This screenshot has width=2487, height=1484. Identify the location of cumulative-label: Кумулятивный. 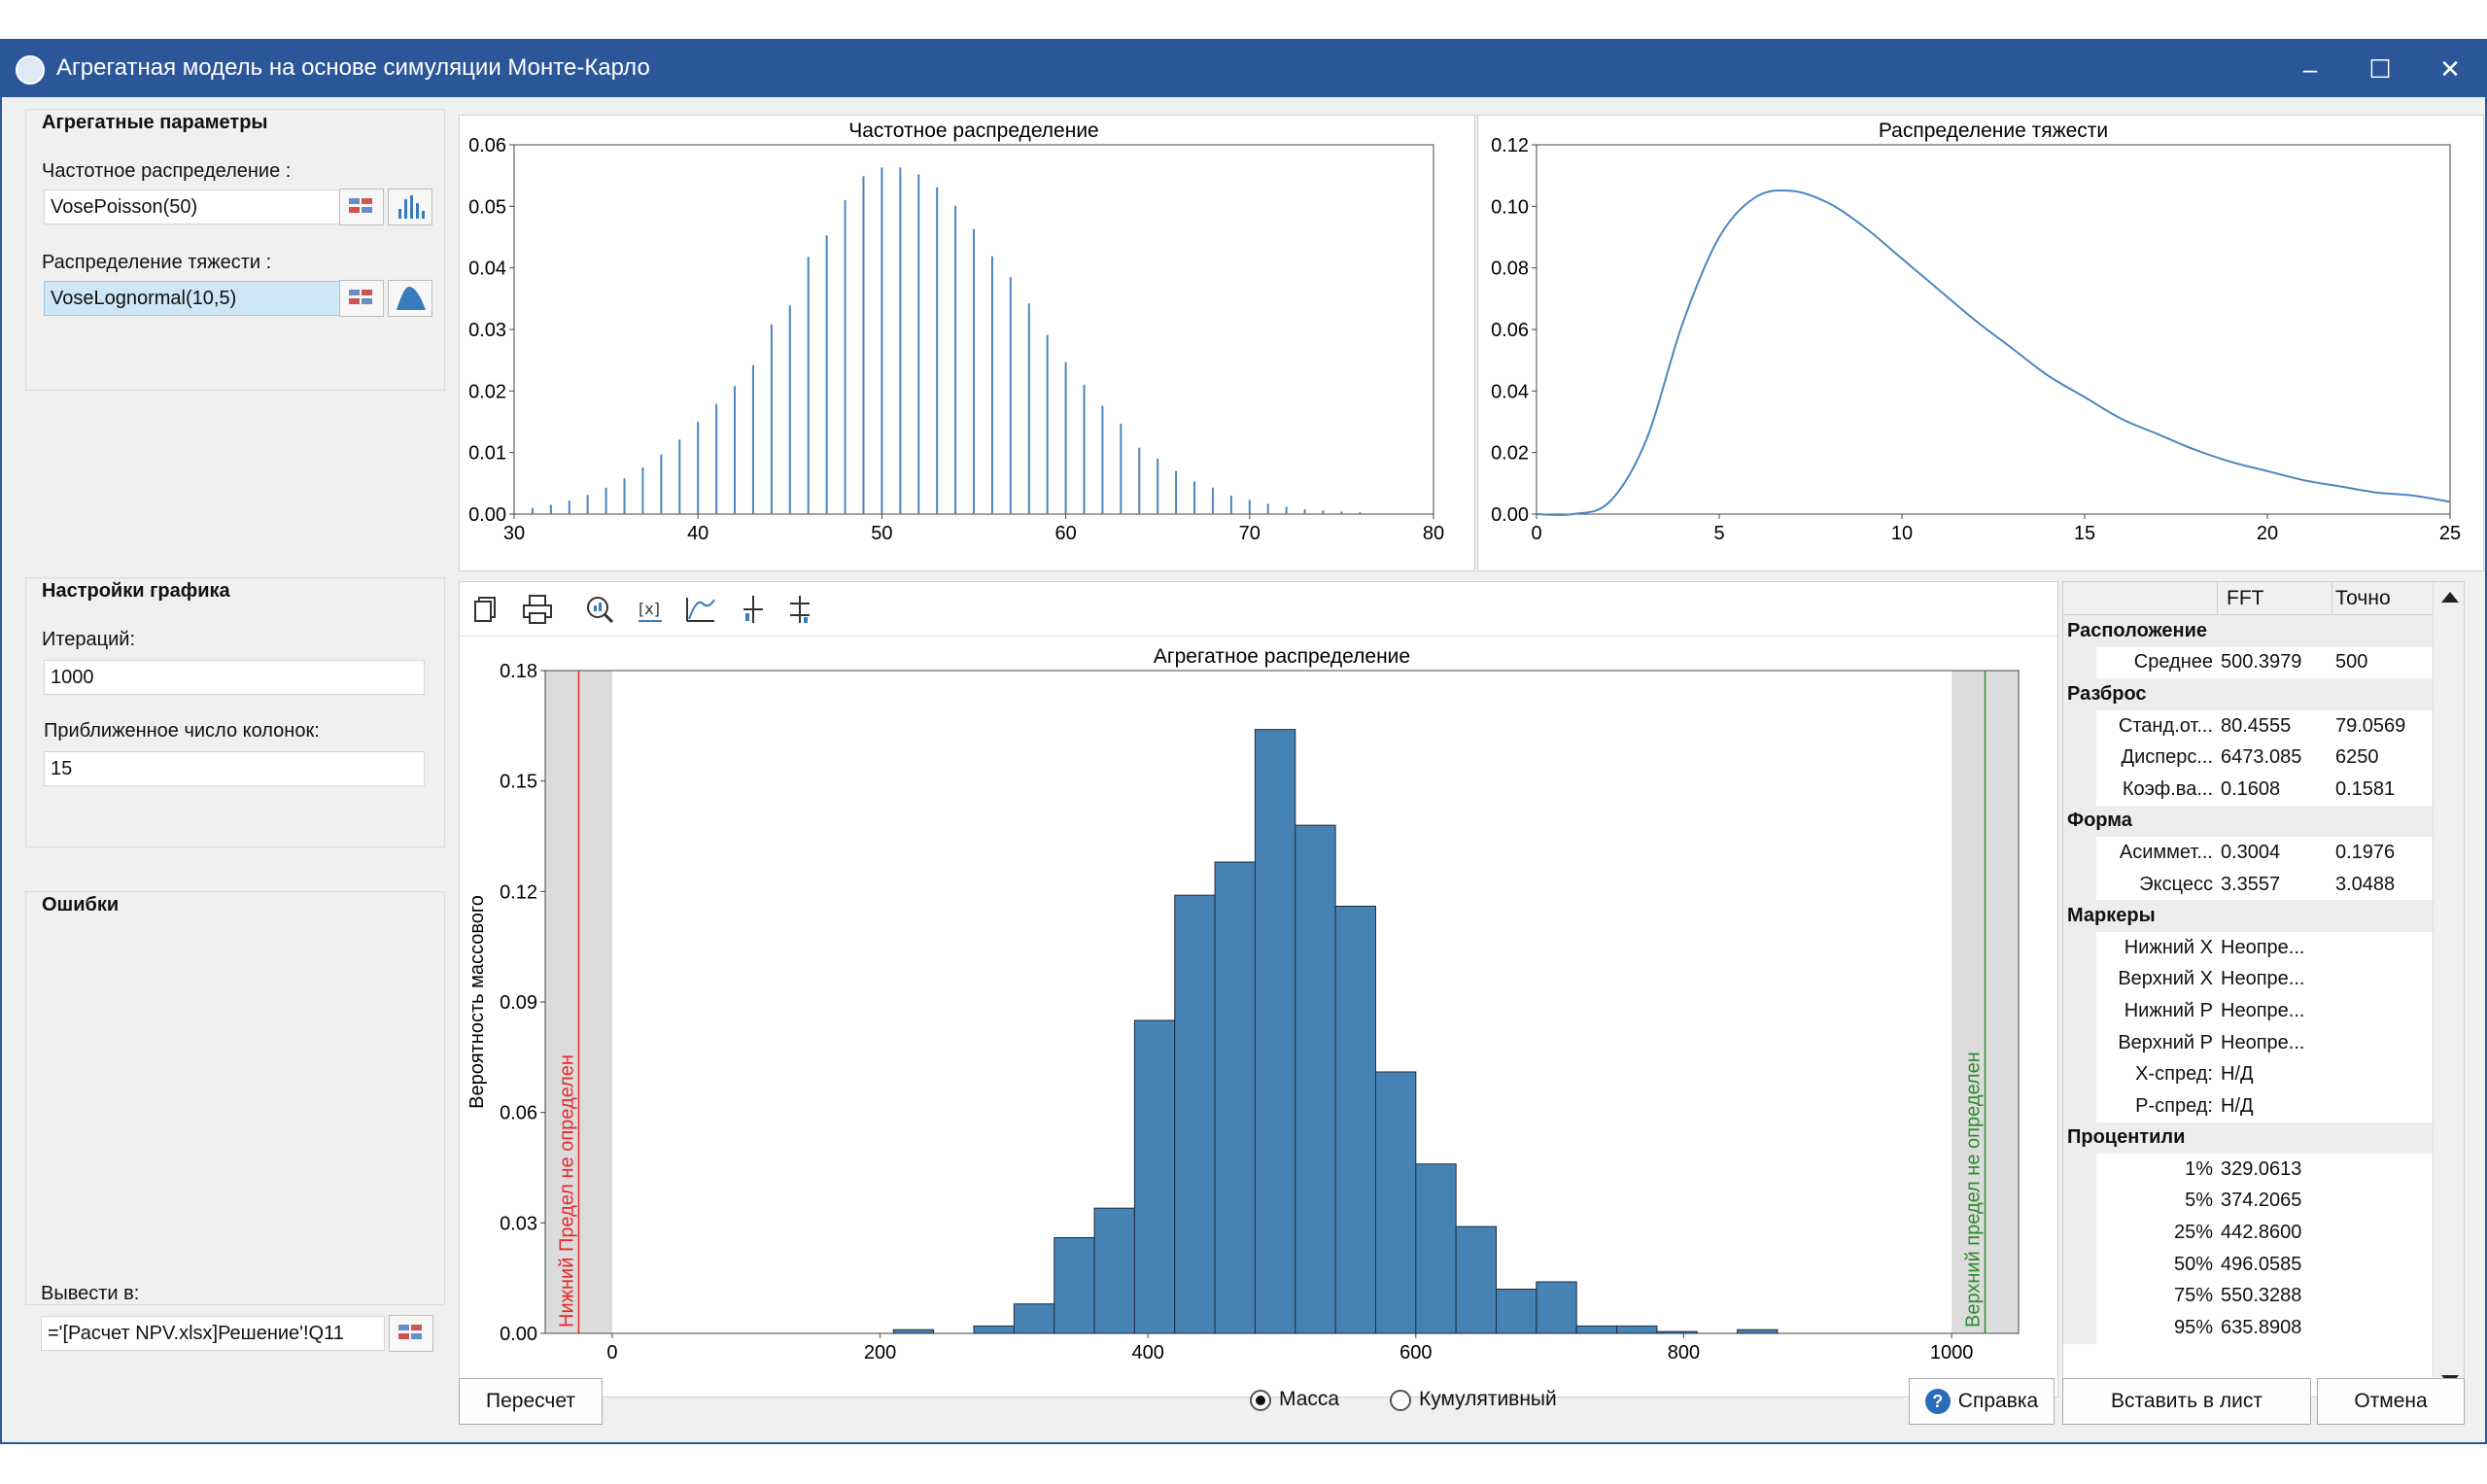
(1488, 1399).